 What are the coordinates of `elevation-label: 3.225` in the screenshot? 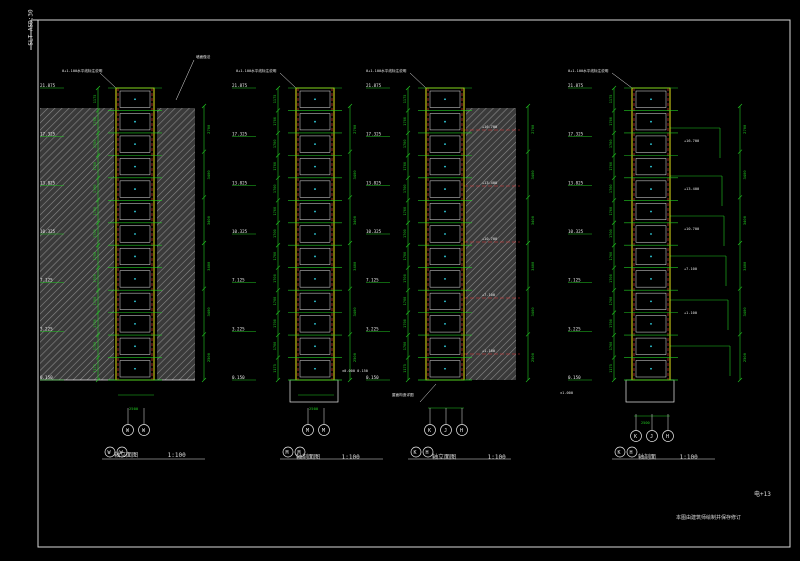 It's located at (238, 328).